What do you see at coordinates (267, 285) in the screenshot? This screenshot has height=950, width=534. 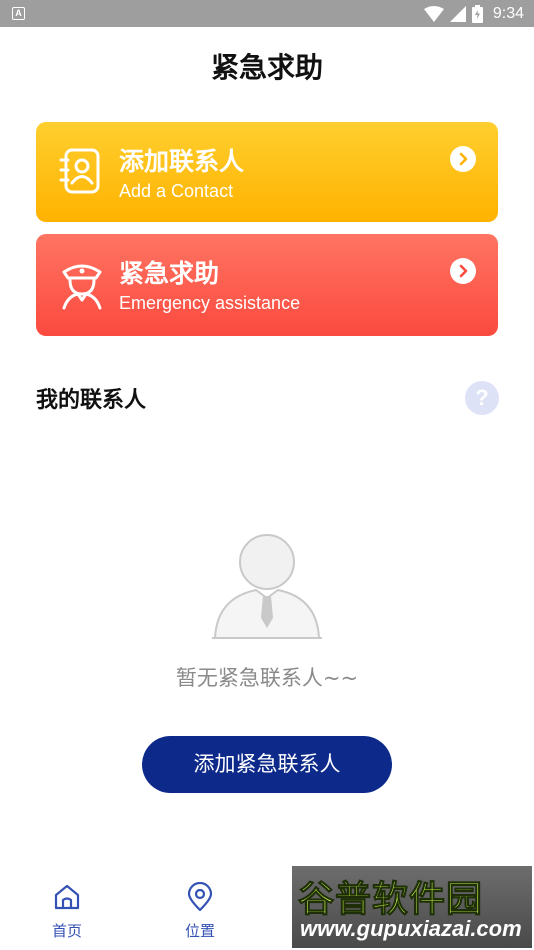 I see `emergency-assistance-card: 紧急求助 Emergency assistance` at bounding box center [267, 285].